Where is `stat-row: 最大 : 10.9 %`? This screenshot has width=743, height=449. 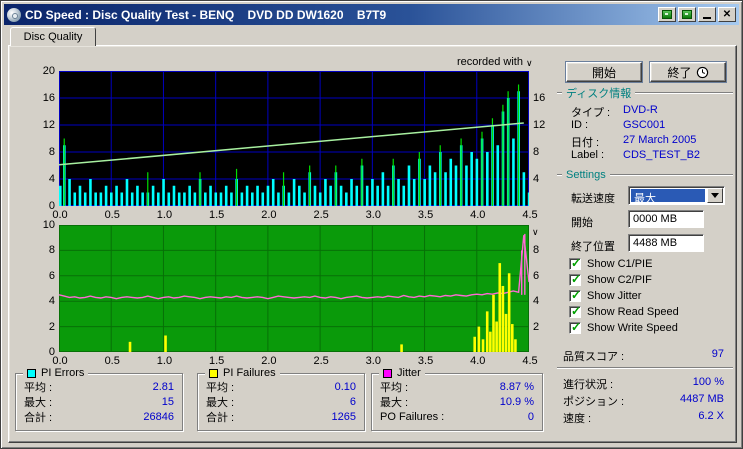 stat-row: 最大 : 10.9 % is located at coordinates (457, 401).